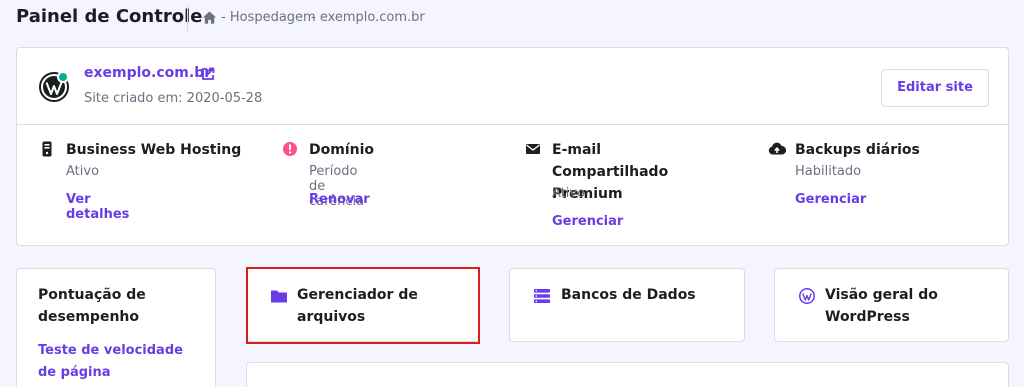 Image resolution: width=1024 pixels, height=387 pixels. Describe the element at coordinates (208, 74) in the screenshot. I see `external-link-icon` at that location.